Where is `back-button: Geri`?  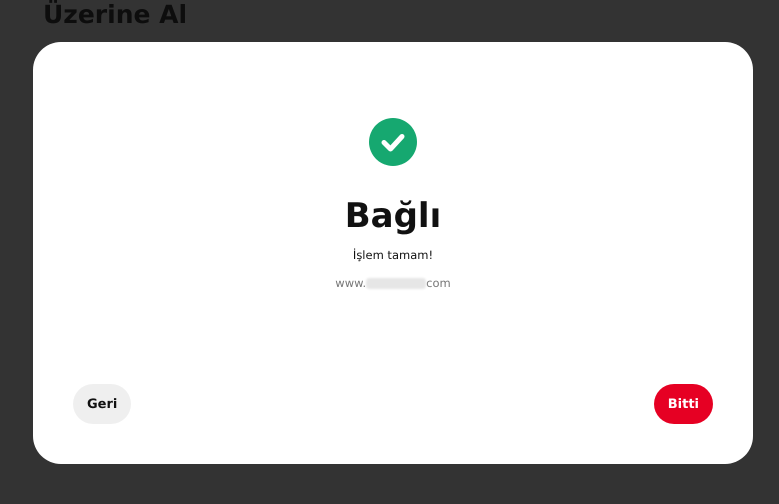
back-button: Geri is located at coordinates (102, 404).